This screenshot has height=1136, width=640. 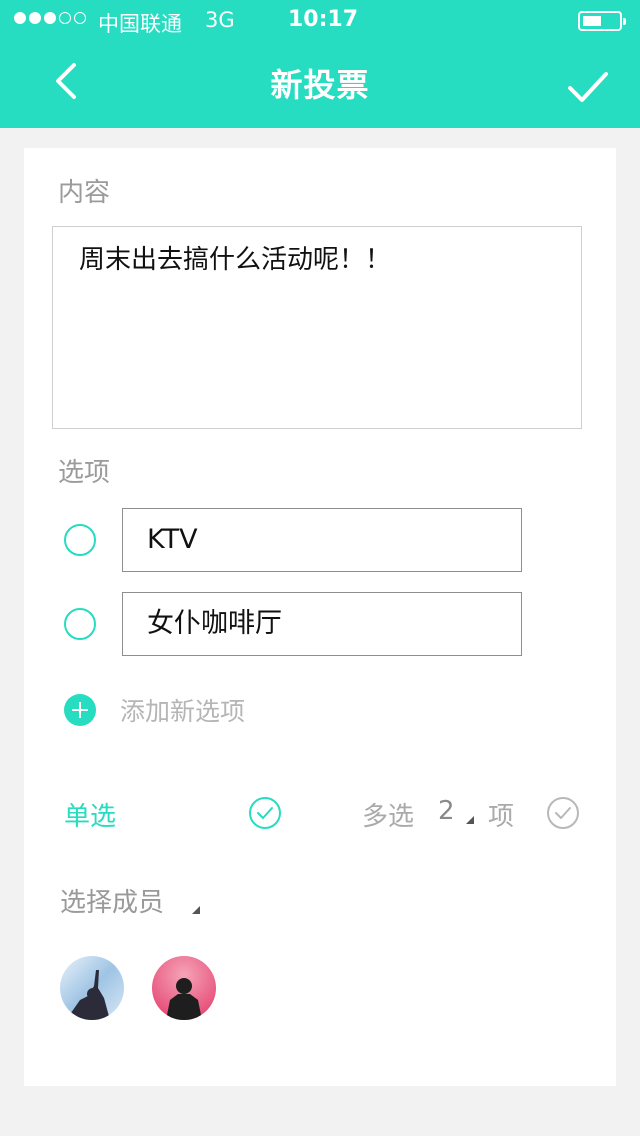 I want to click on status-bar: 中国联通 3G 10:17, so click(x=320, y=20).